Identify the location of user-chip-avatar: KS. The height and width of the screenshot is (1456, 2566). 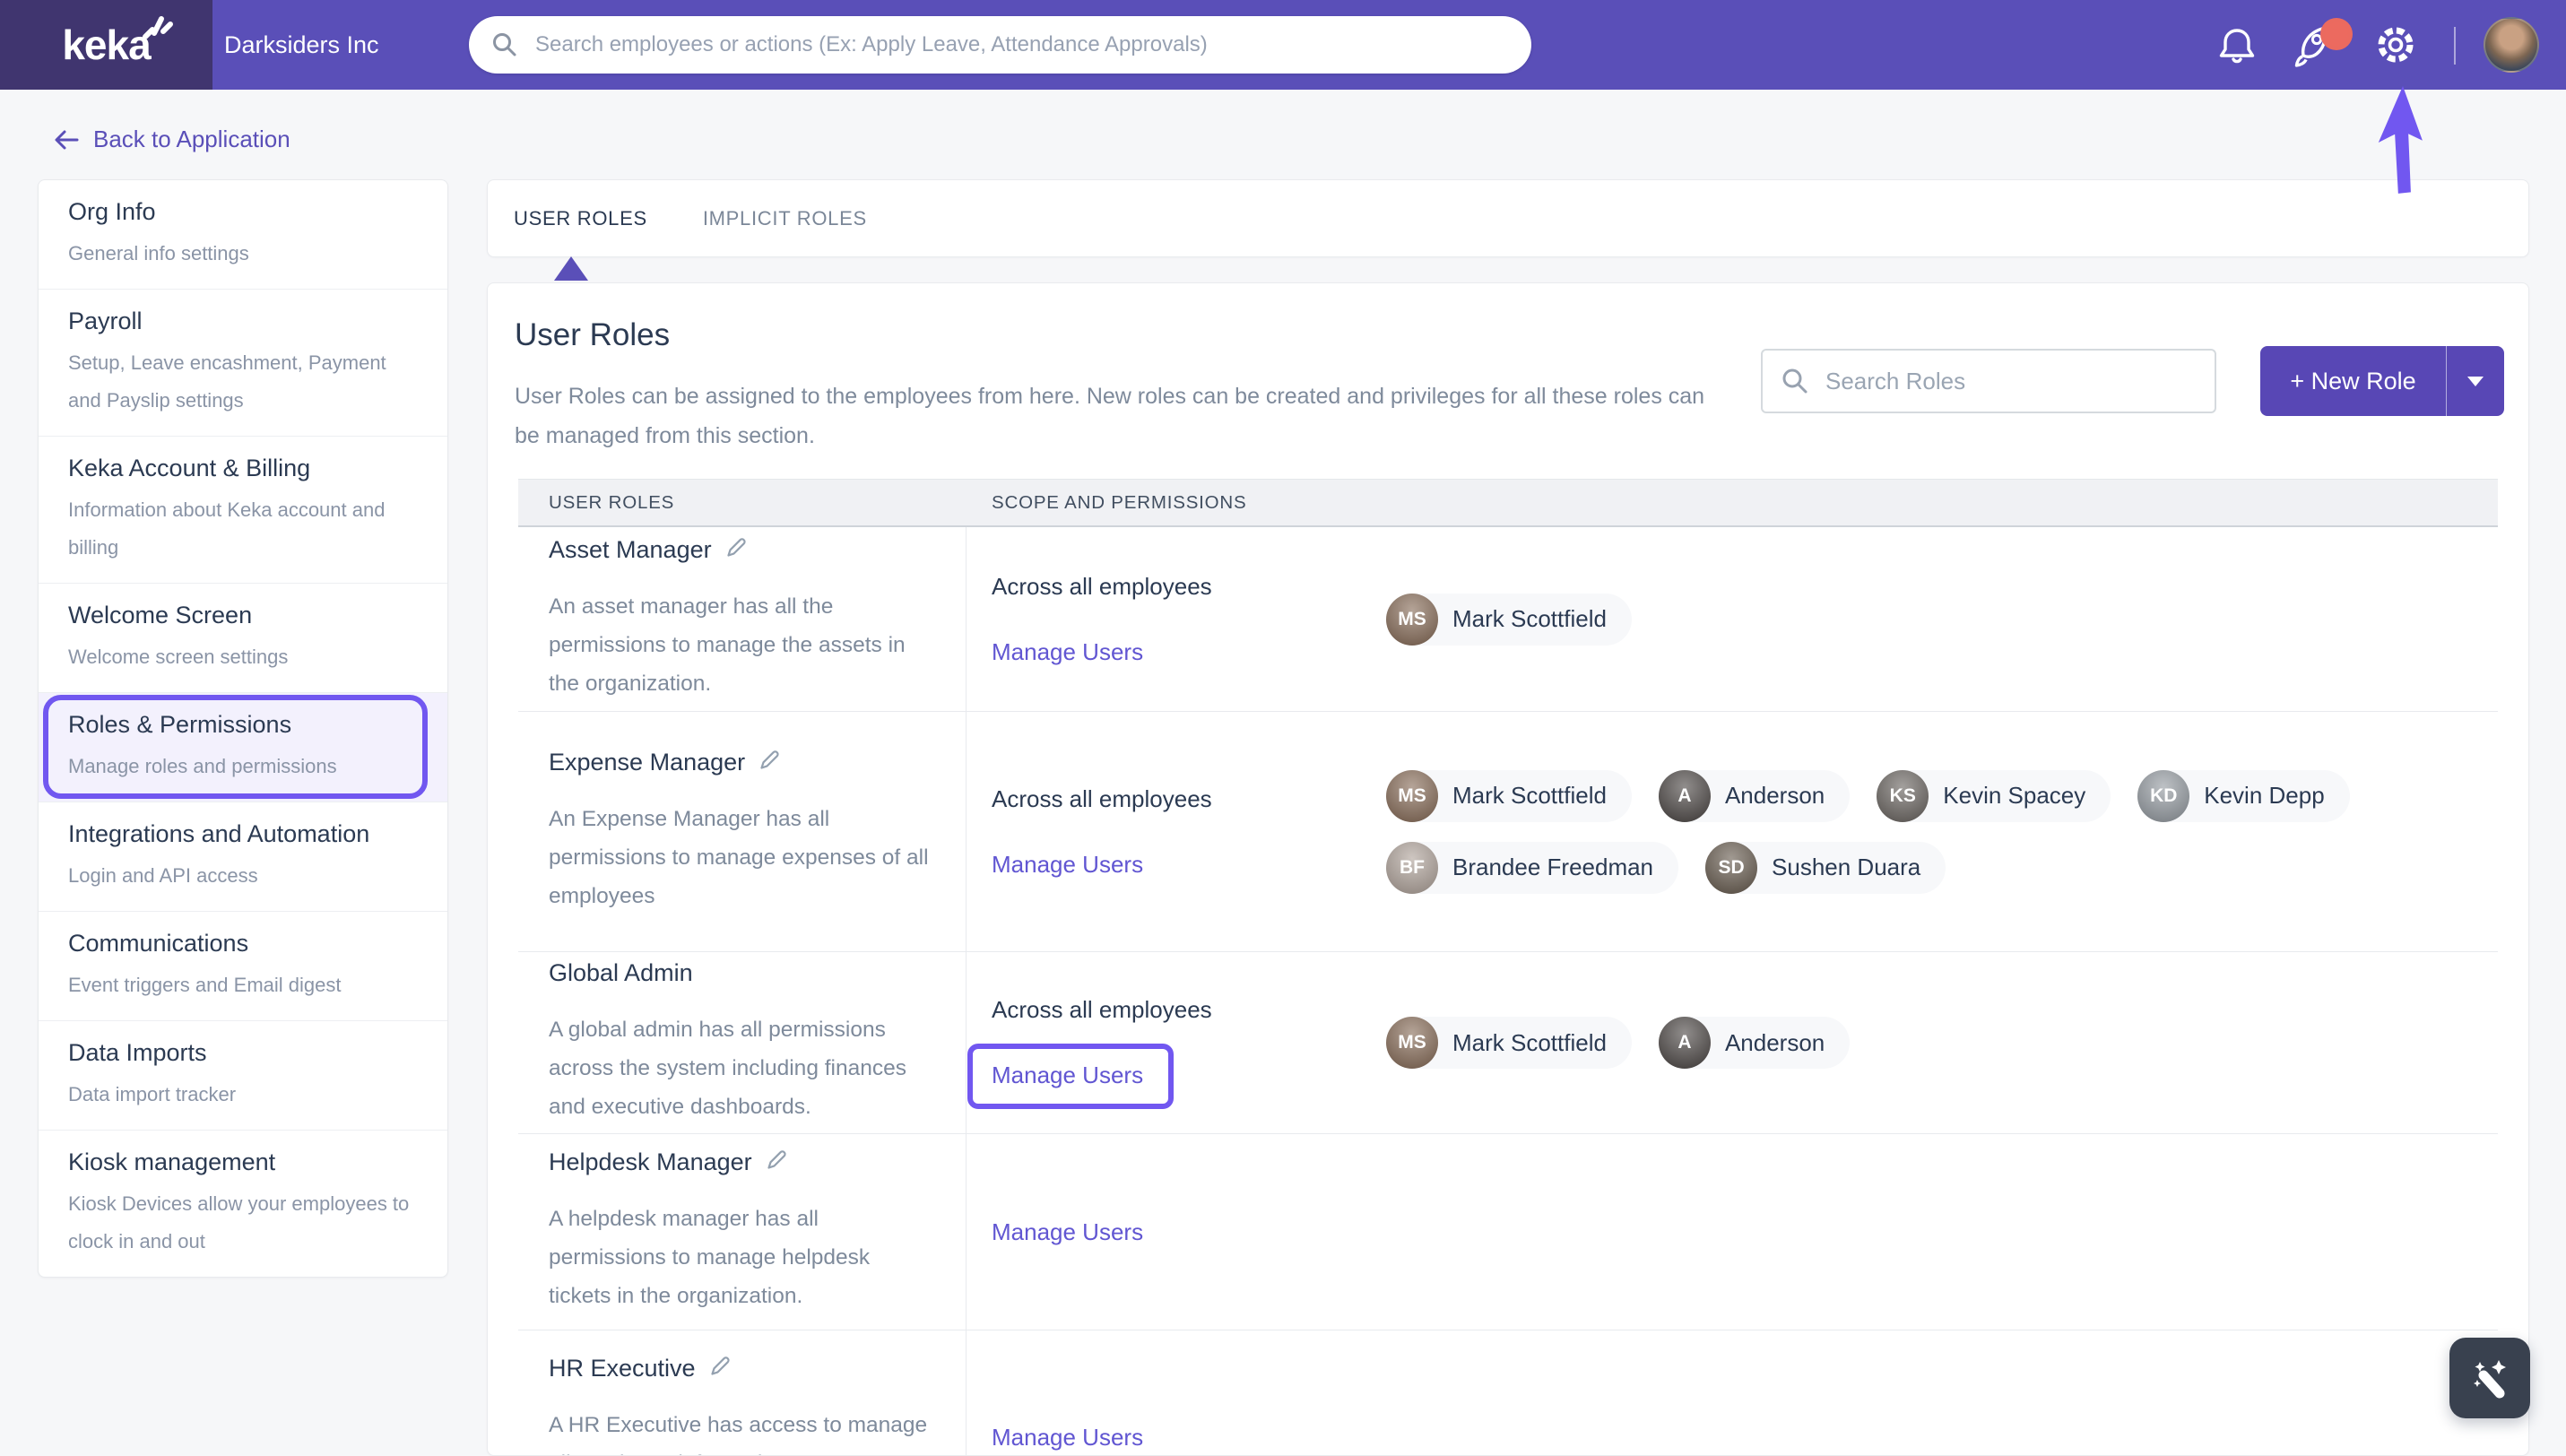
(1903, 795).